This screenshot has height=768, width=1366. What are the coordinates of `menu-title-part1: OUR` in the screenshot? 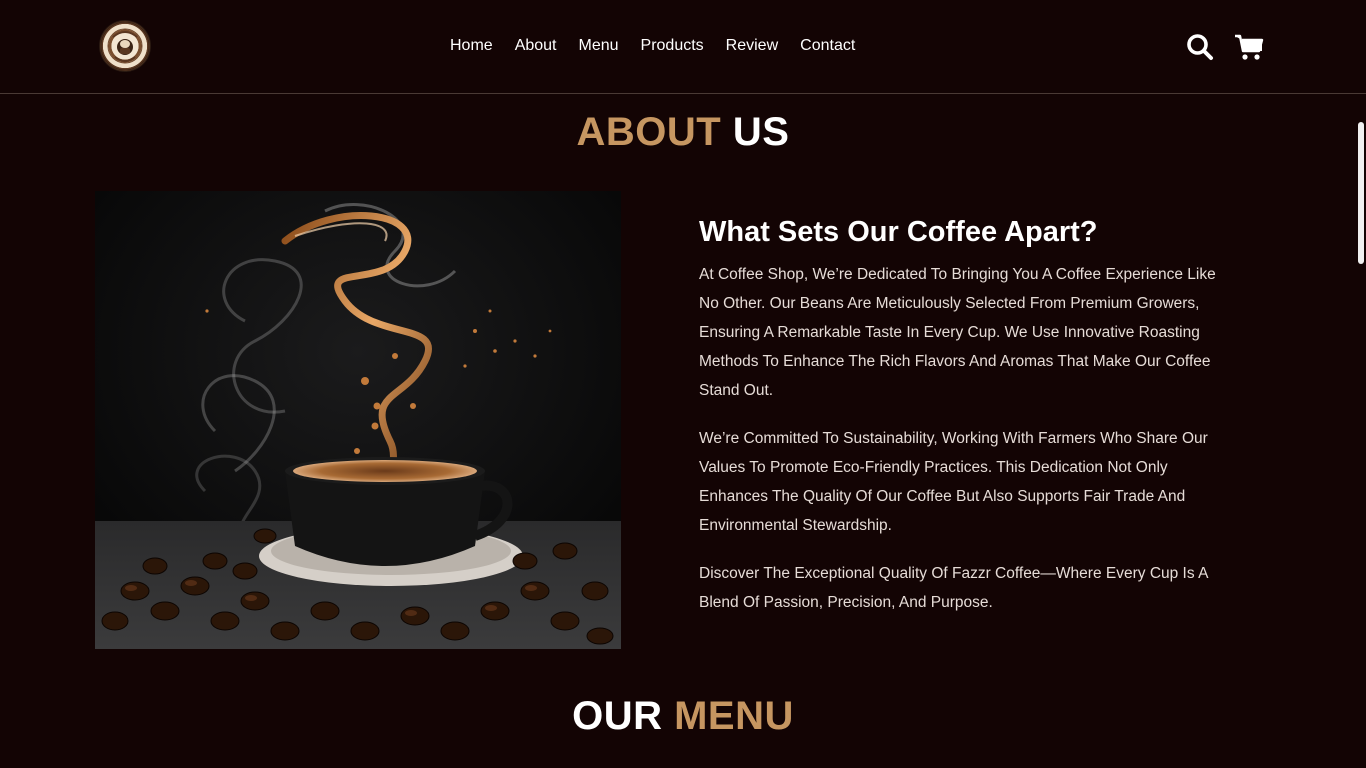 It's located at (617, 716).